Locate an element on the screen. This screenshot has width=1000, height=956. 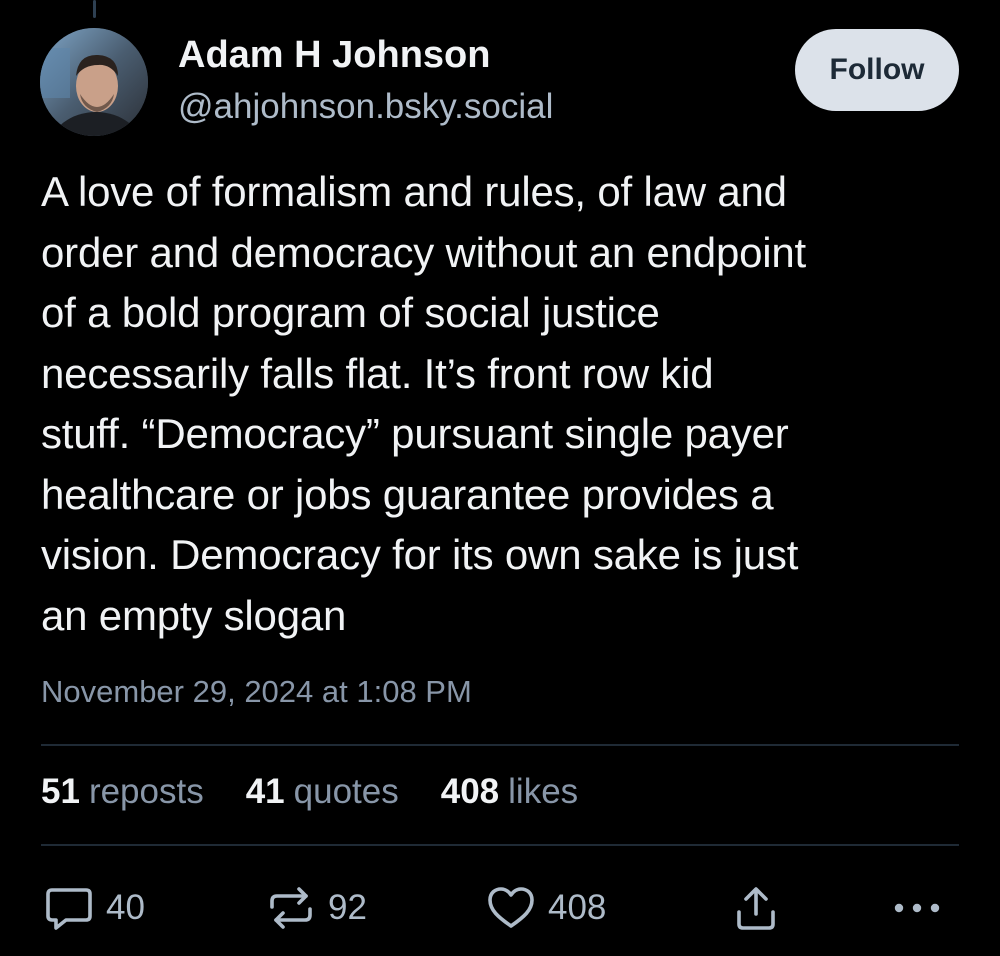
avatar-image is located at coordinates (94, 82).